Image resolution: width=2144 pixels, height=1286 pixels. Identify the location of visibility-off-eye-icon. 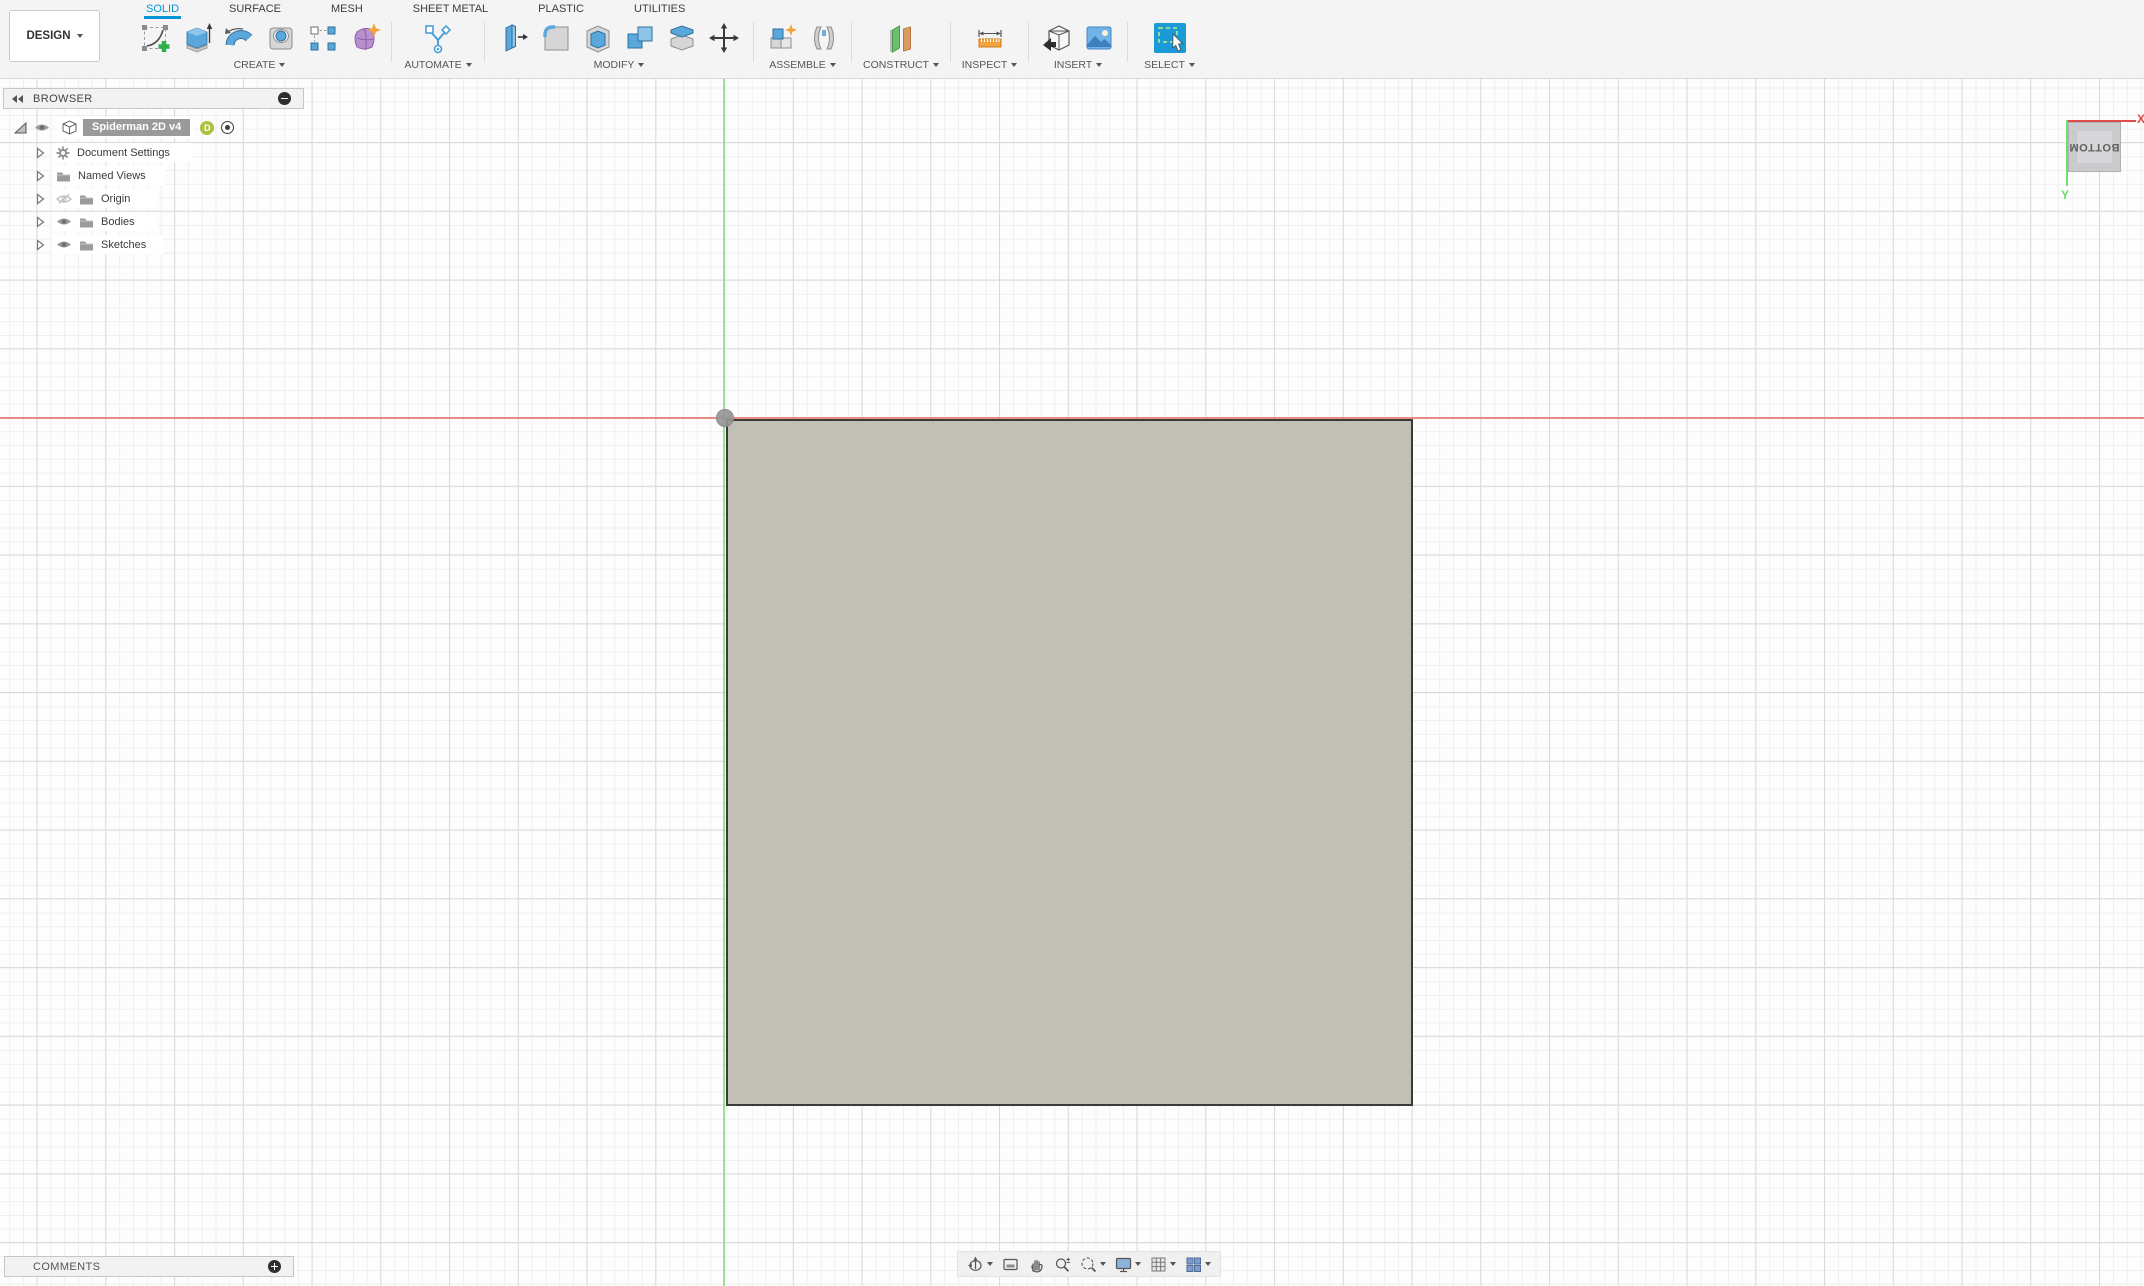
(64, 199).